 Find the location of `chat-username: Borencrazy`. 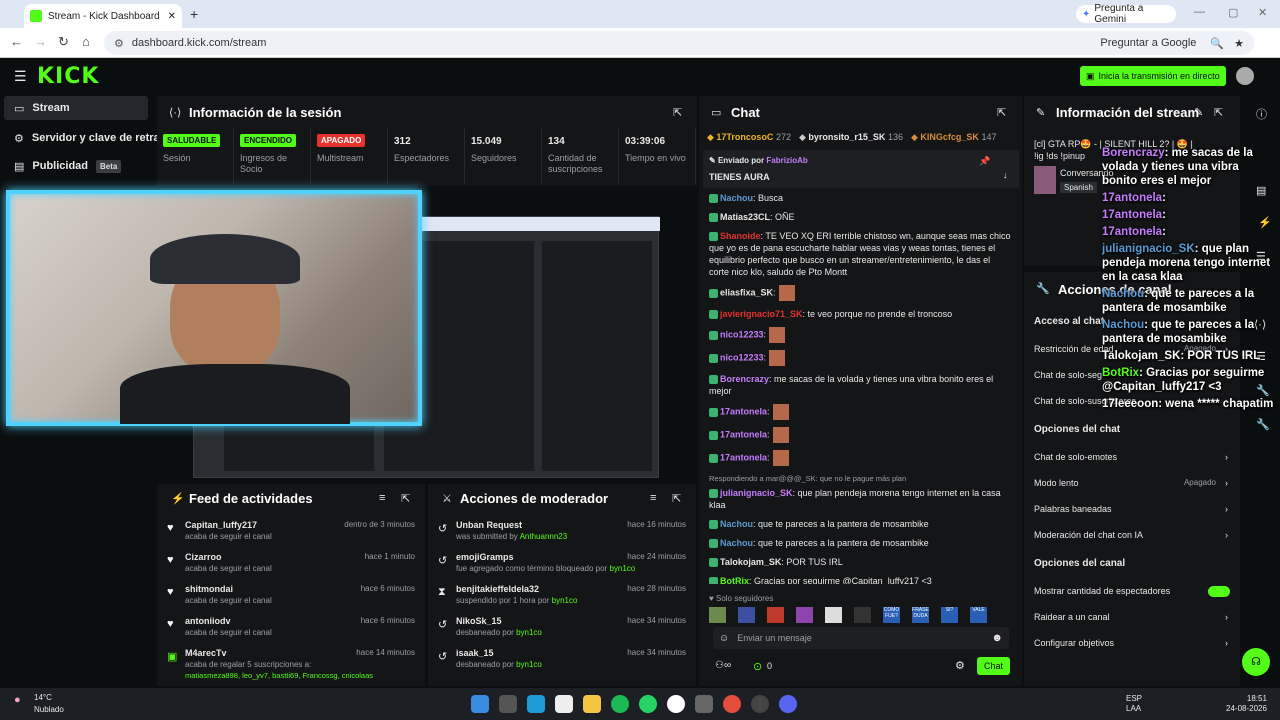

chat-username: Borencrazy is located at coordinates (744, 379).